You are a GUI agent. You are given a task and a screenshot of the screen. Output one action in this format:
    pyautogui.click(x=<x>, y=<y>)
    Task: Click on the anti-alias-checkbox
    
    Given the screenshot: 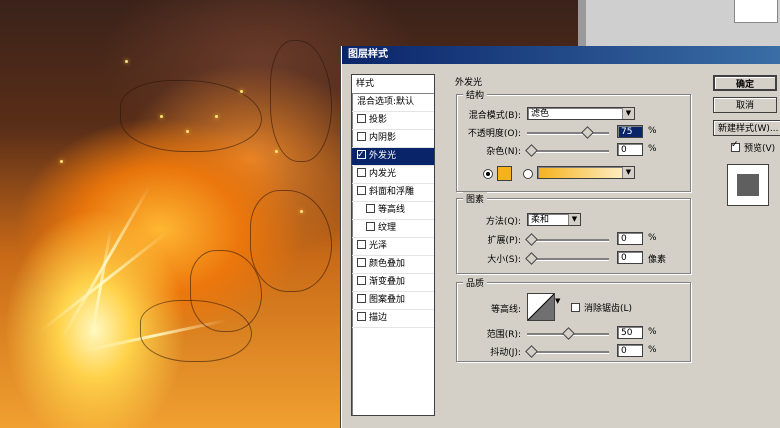 What is the action you would take?
    pyautogui.click(x=575, y=307)
    